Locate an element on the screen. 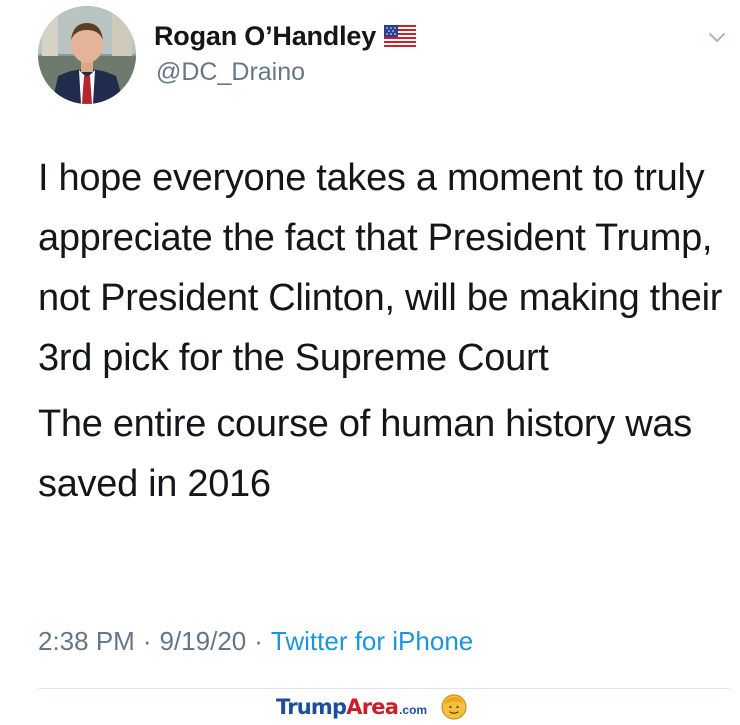  avatar is located at coordinates (87, 55).